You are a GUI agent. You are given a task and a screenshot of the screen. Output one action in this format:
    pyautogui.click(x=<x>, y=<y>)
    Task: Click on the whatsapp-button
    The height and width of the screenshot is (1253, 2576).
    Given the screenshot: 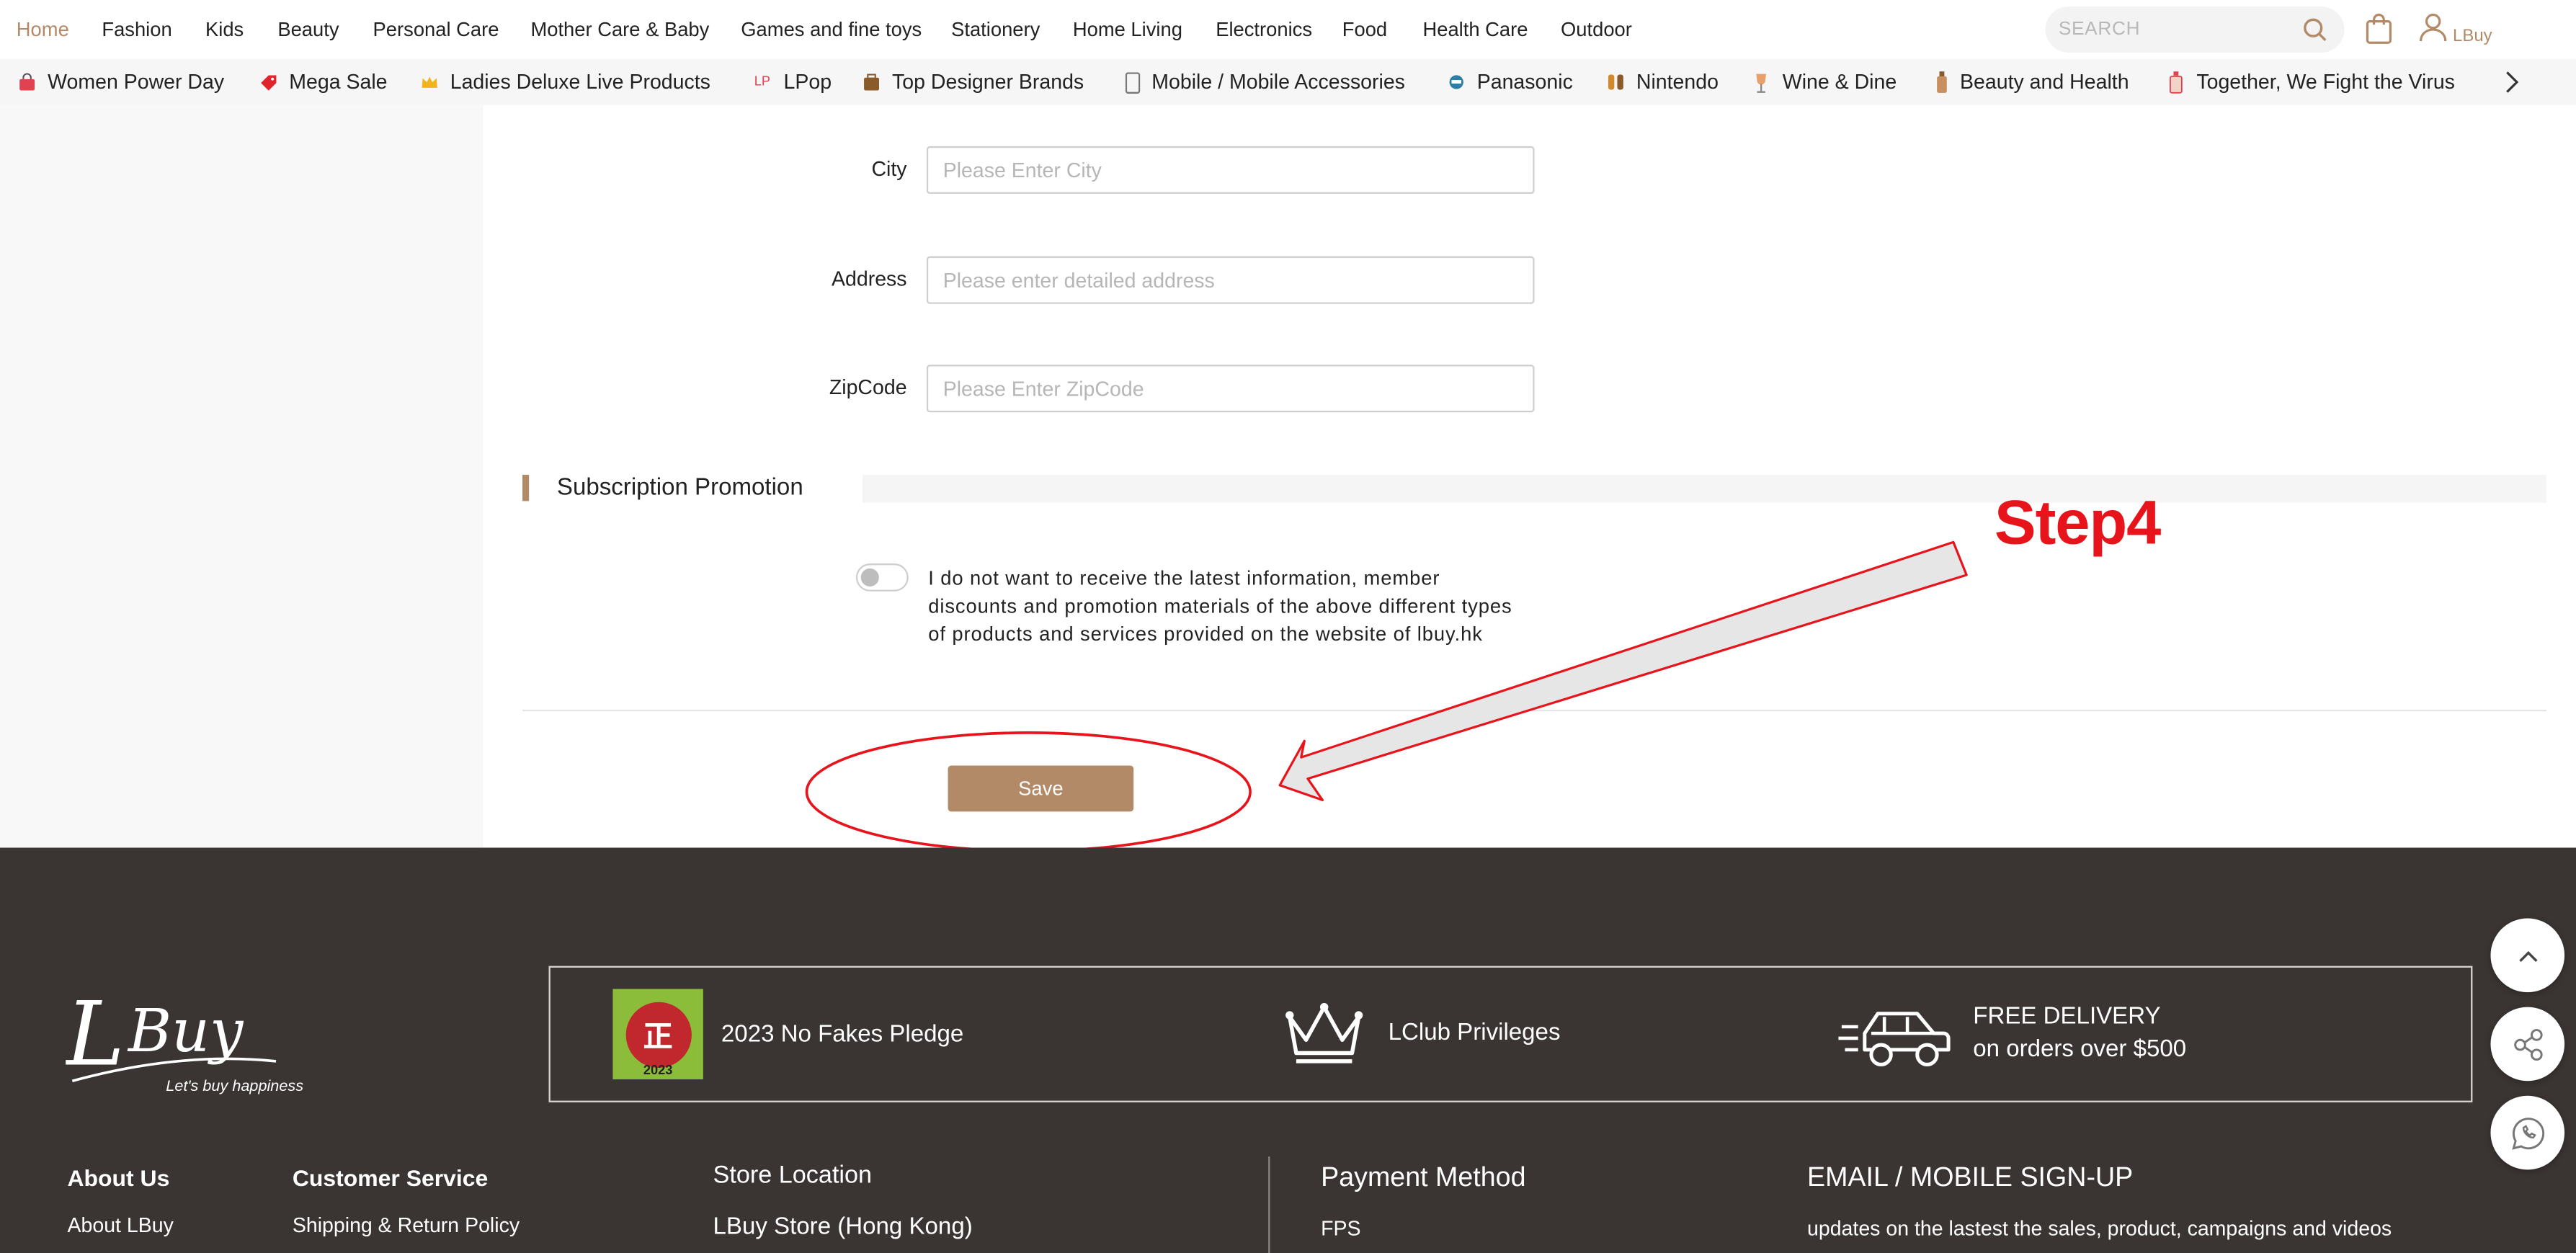 What is the action you would take?
    pyautogui.click(x=2527, y=1132)
    